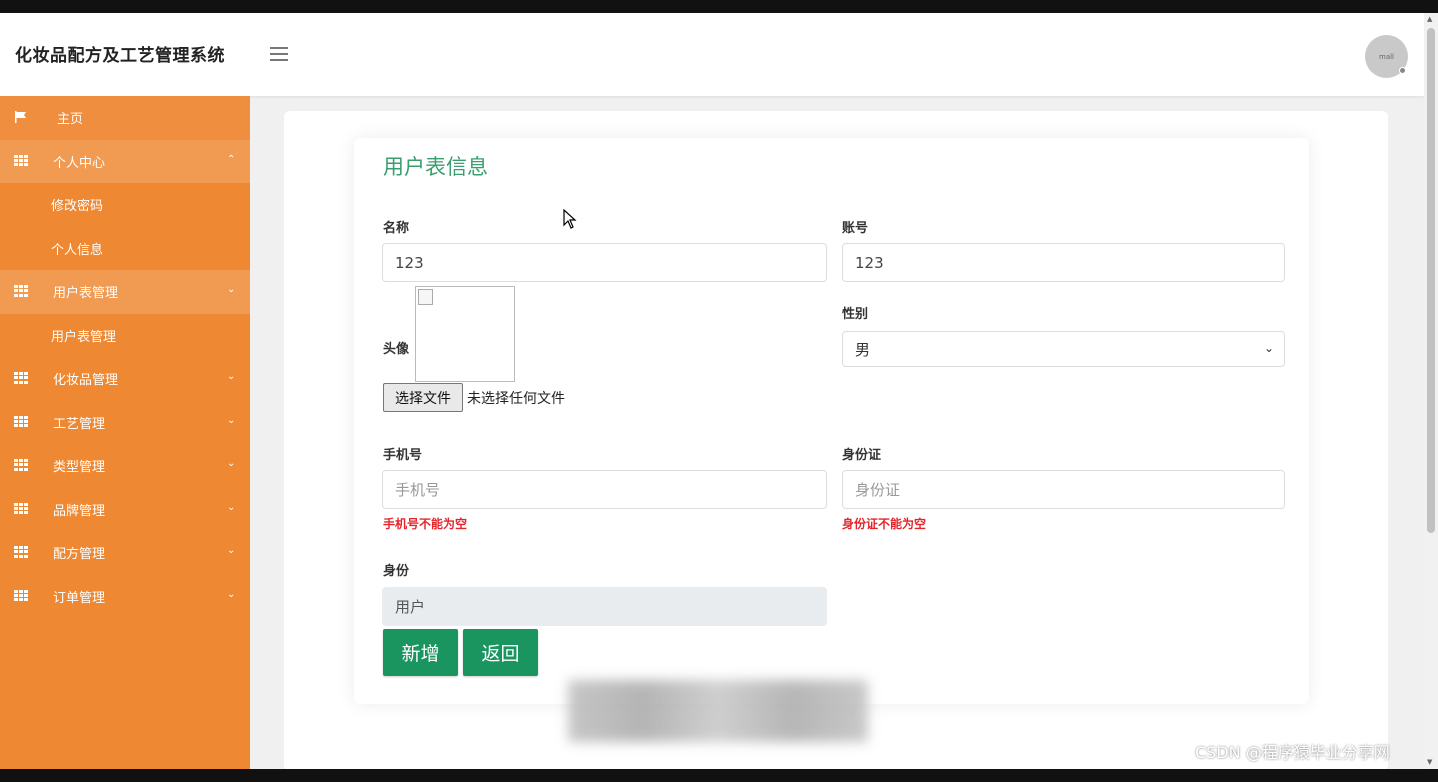  What do you see at coordinates (425, 524) in the screenshot?
I see `phone-error: 手机号不能为空` at bounding box center [425, 524].